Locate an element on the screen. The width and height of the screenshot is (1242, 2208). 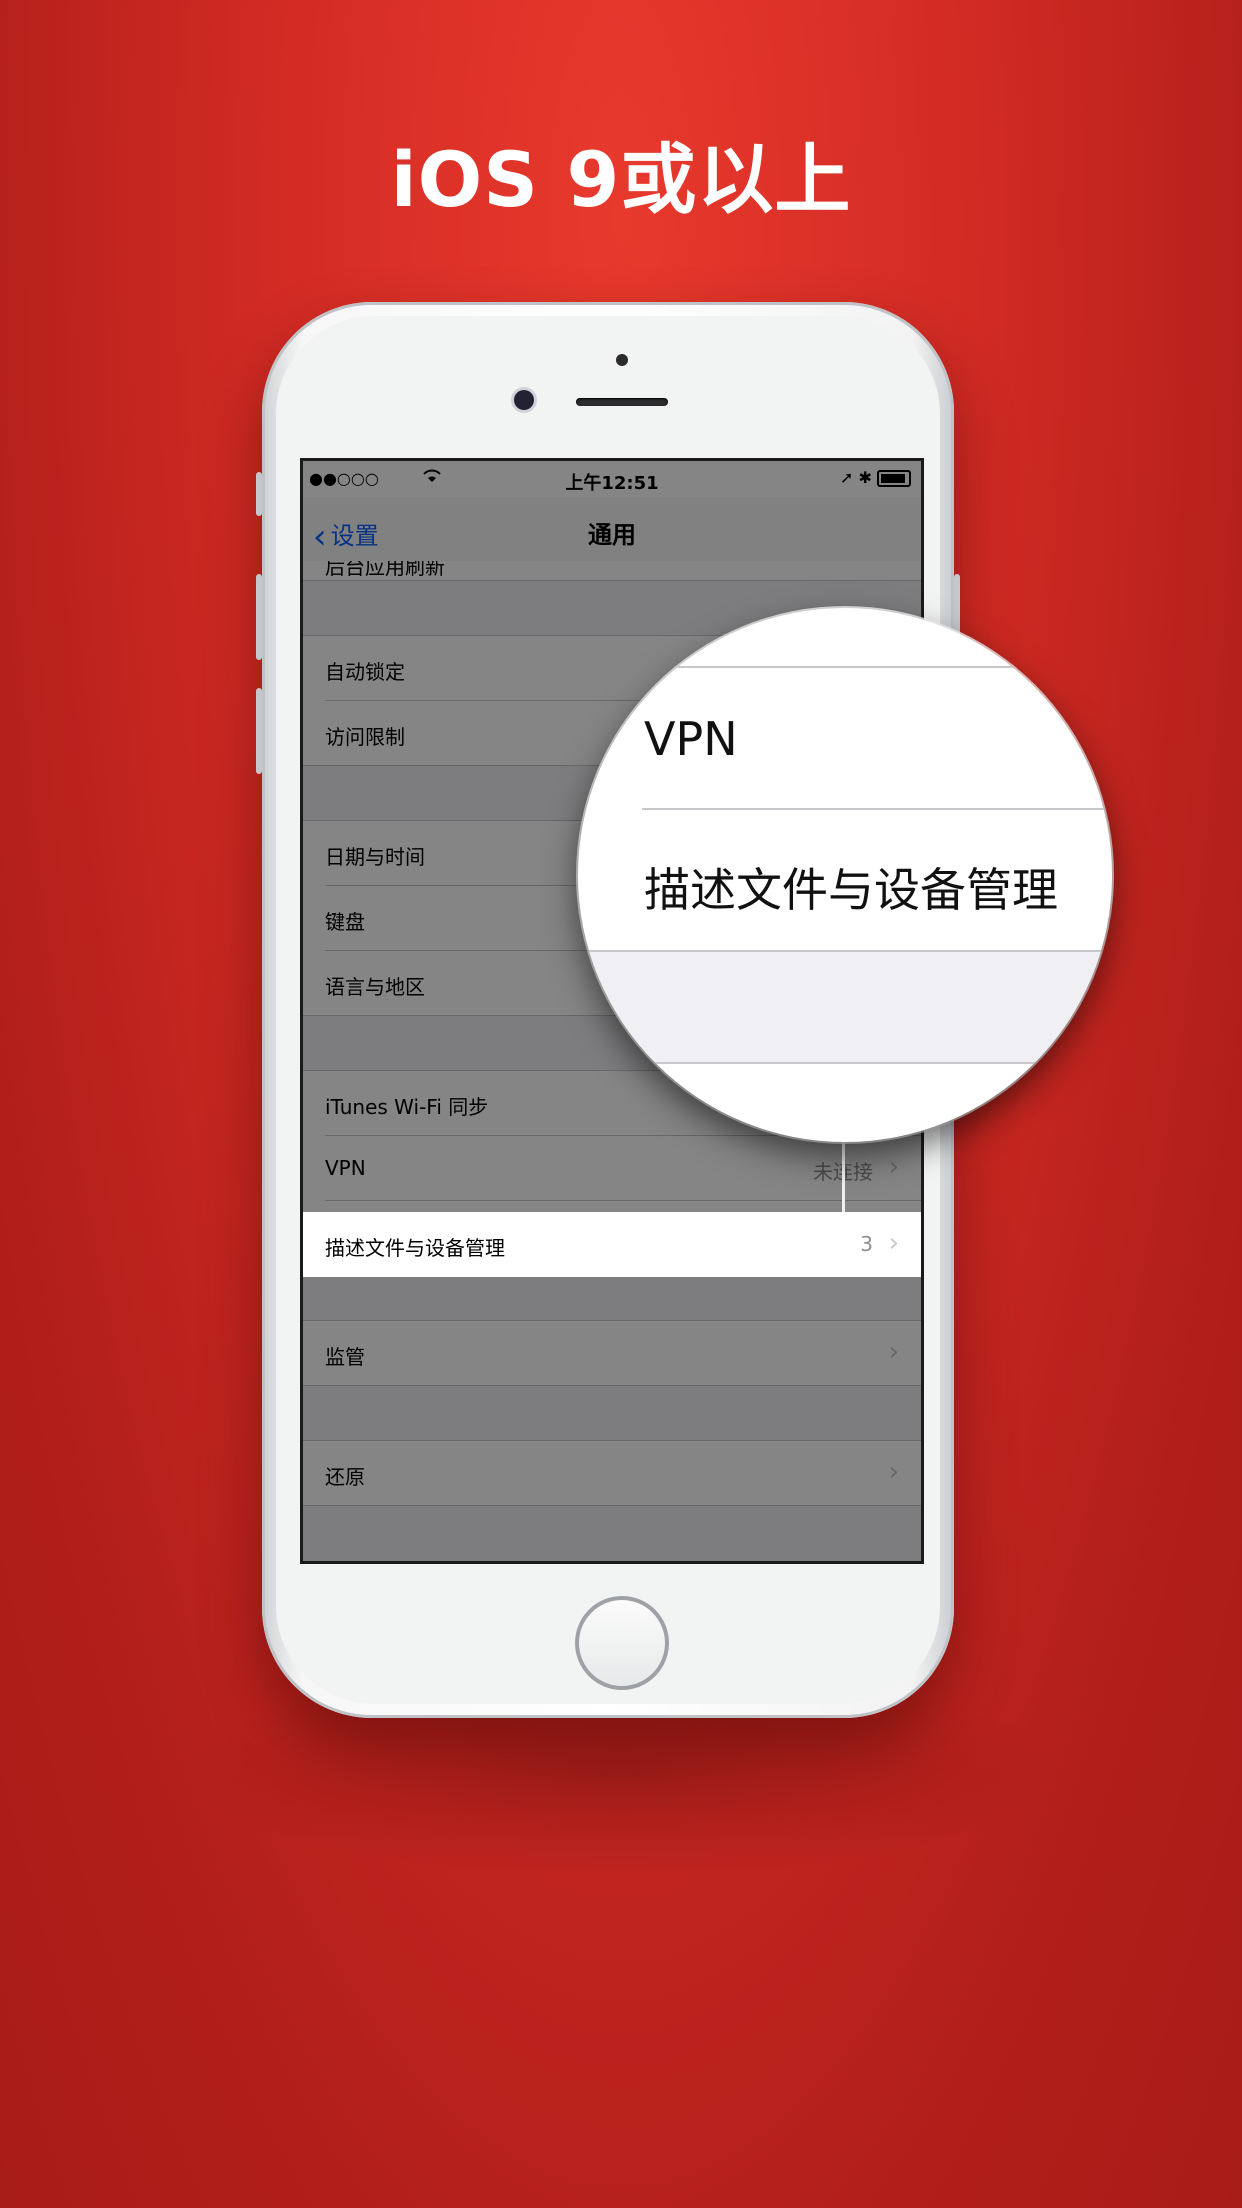
profiles-count: 3 is located at coordinates (866, 1244).